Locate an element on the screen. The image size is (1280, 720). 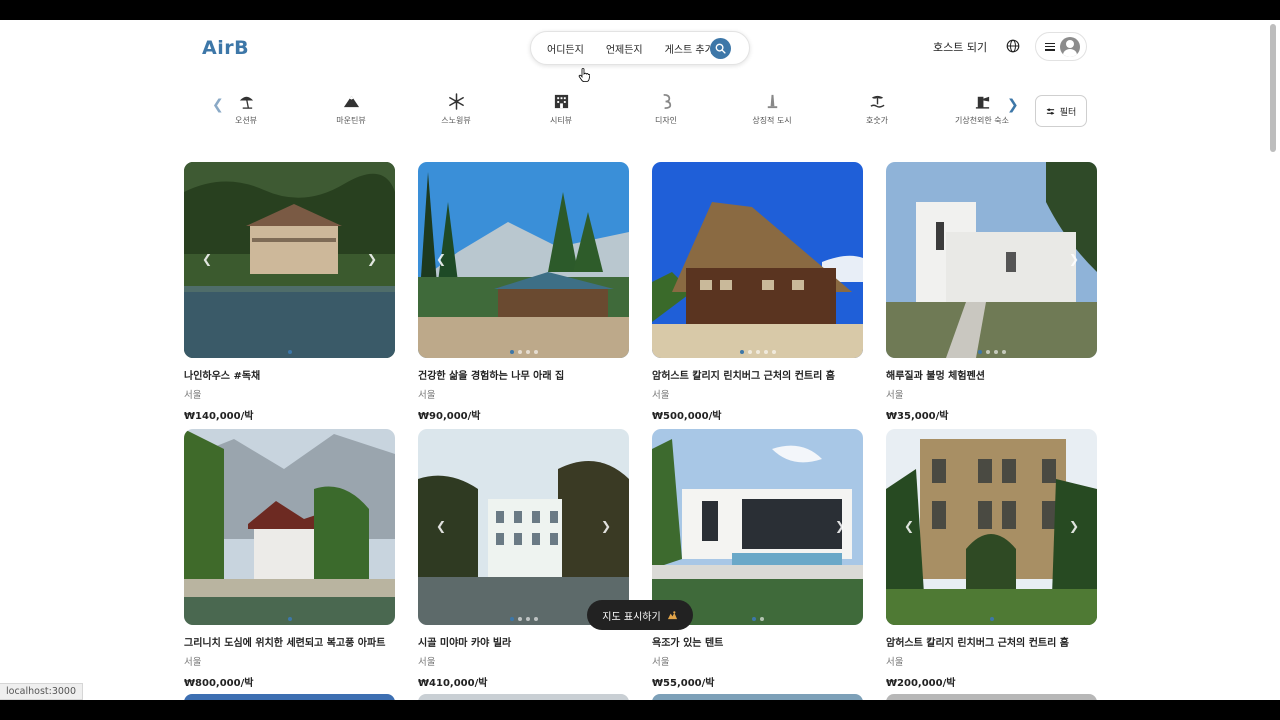
listing-title: 그리니치 도심에 위치한 세련되고 복고풍 아파트 is located at coordinates (285, 643).